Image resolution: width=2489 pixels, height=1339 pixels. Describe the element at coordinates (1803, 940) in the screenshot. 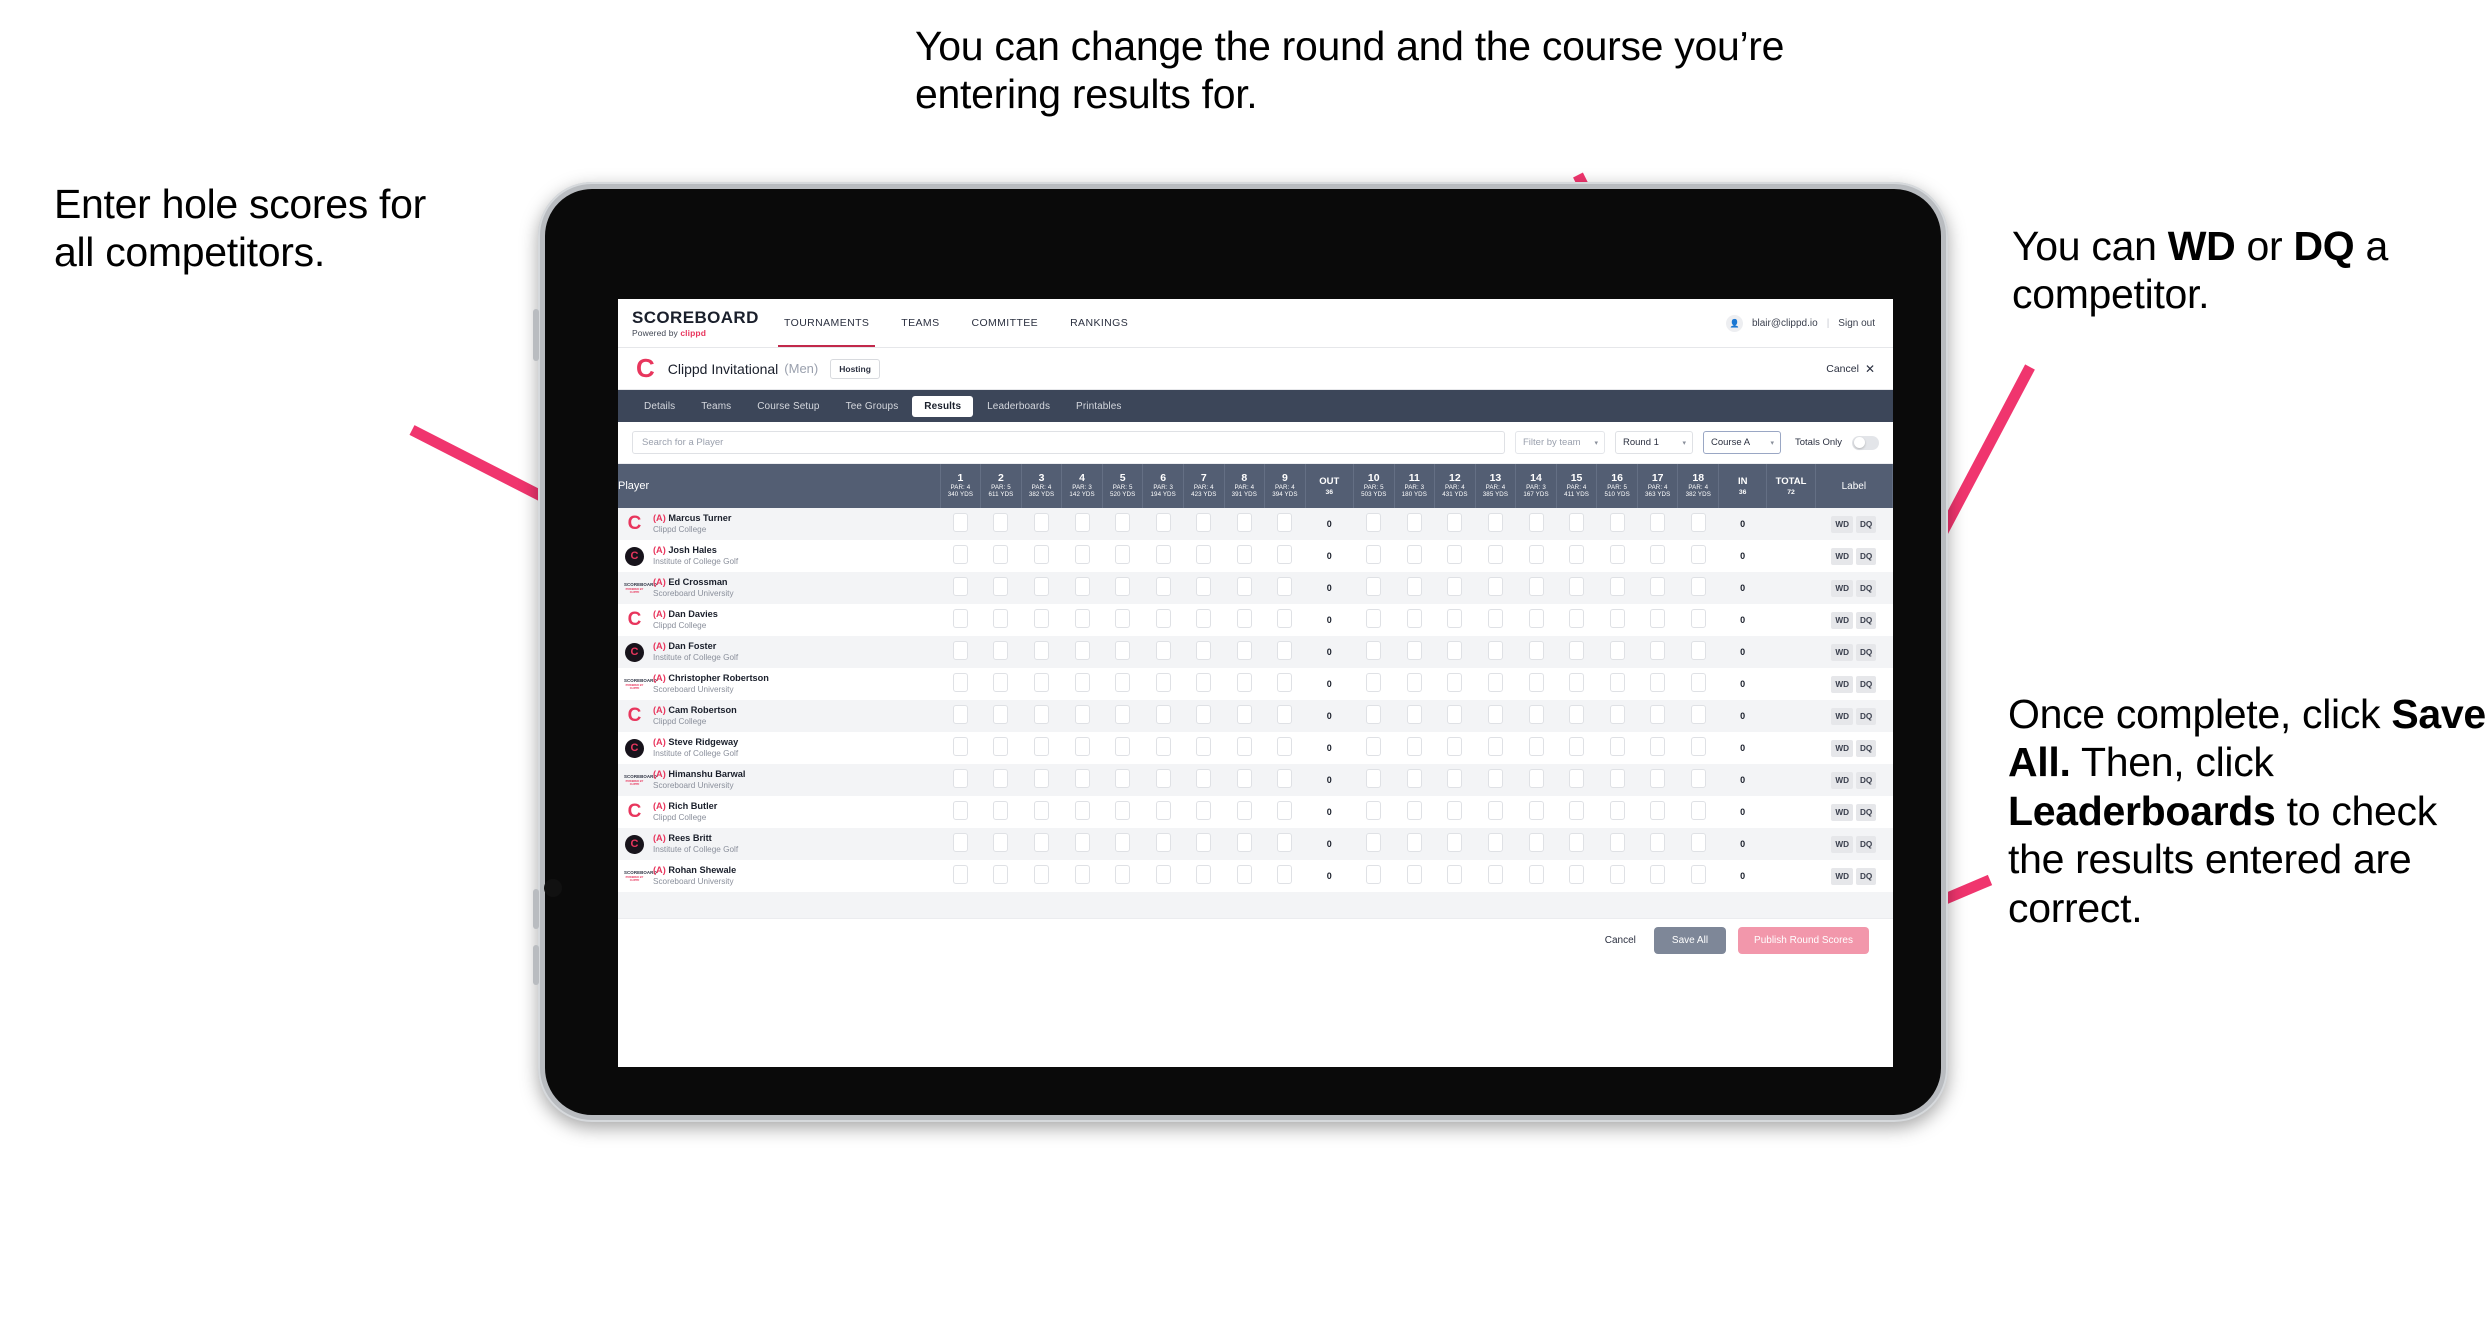

I see `publish-round-scores-button: Publish Round Scores` at that location.